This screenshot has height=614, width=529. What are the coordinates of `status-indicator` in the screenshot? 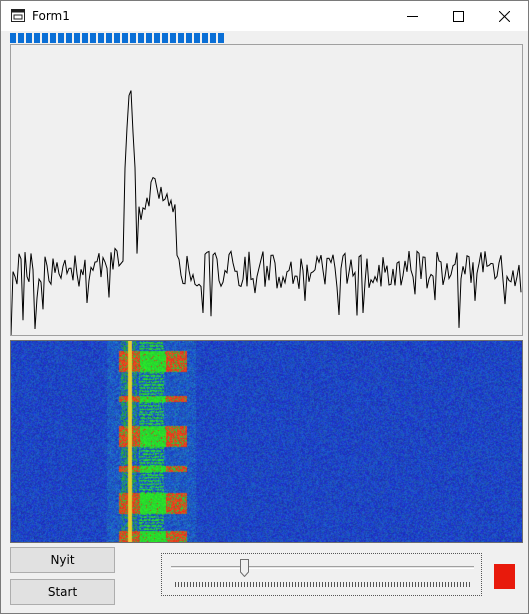 It's located at (504, 576).